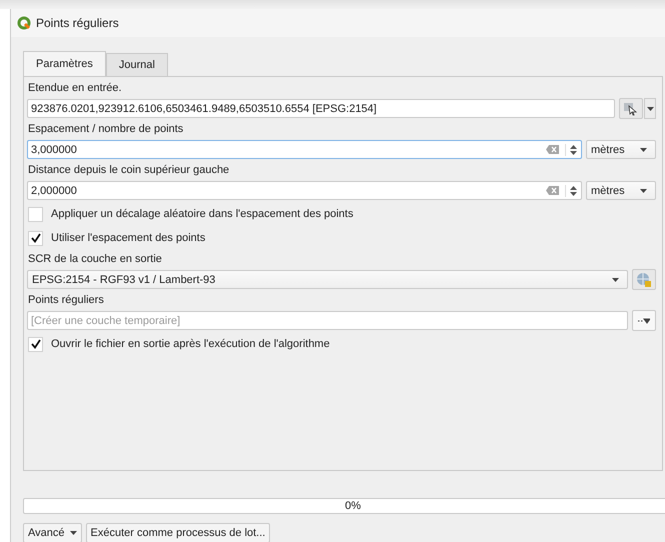 The width and height of the screenshot is (665, 542). What do you see at coordinates (52, 532) in the screenshot?
I see `advanced-dropdown-button: Avancé` at bounding box center [52, 532].